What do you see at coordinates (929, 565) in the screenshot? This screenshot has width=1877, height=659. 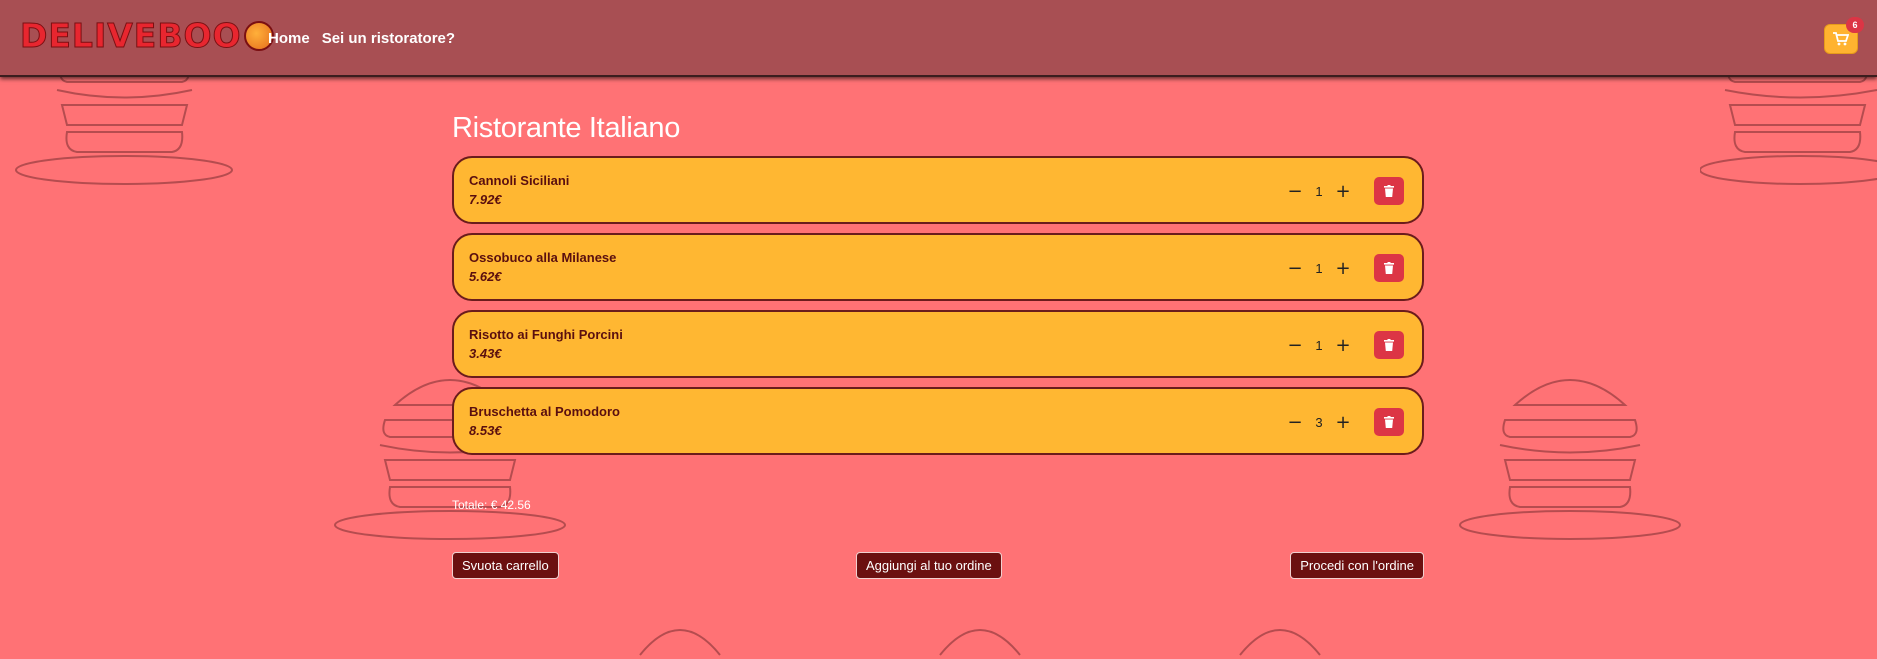 I see `add-to-order-button: Aggiungi al tuo ordine` at bounding box center [929, 565].